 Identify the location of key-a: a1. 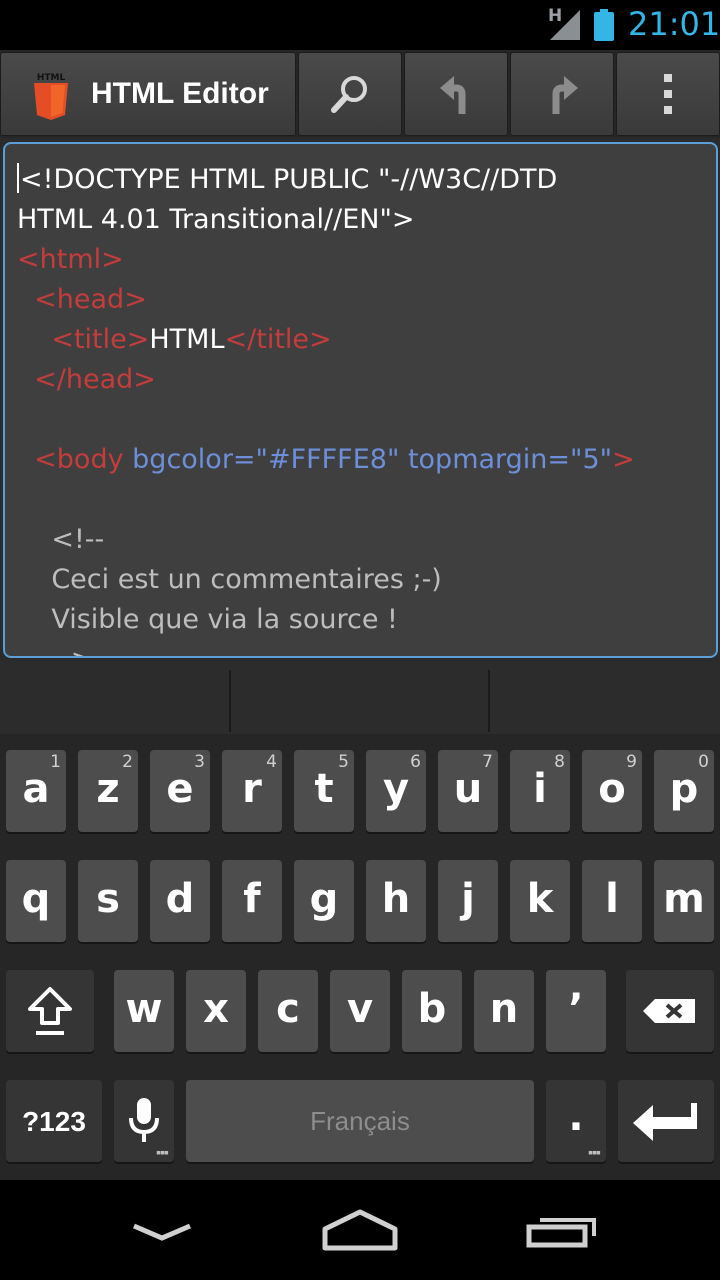
(36, 791).